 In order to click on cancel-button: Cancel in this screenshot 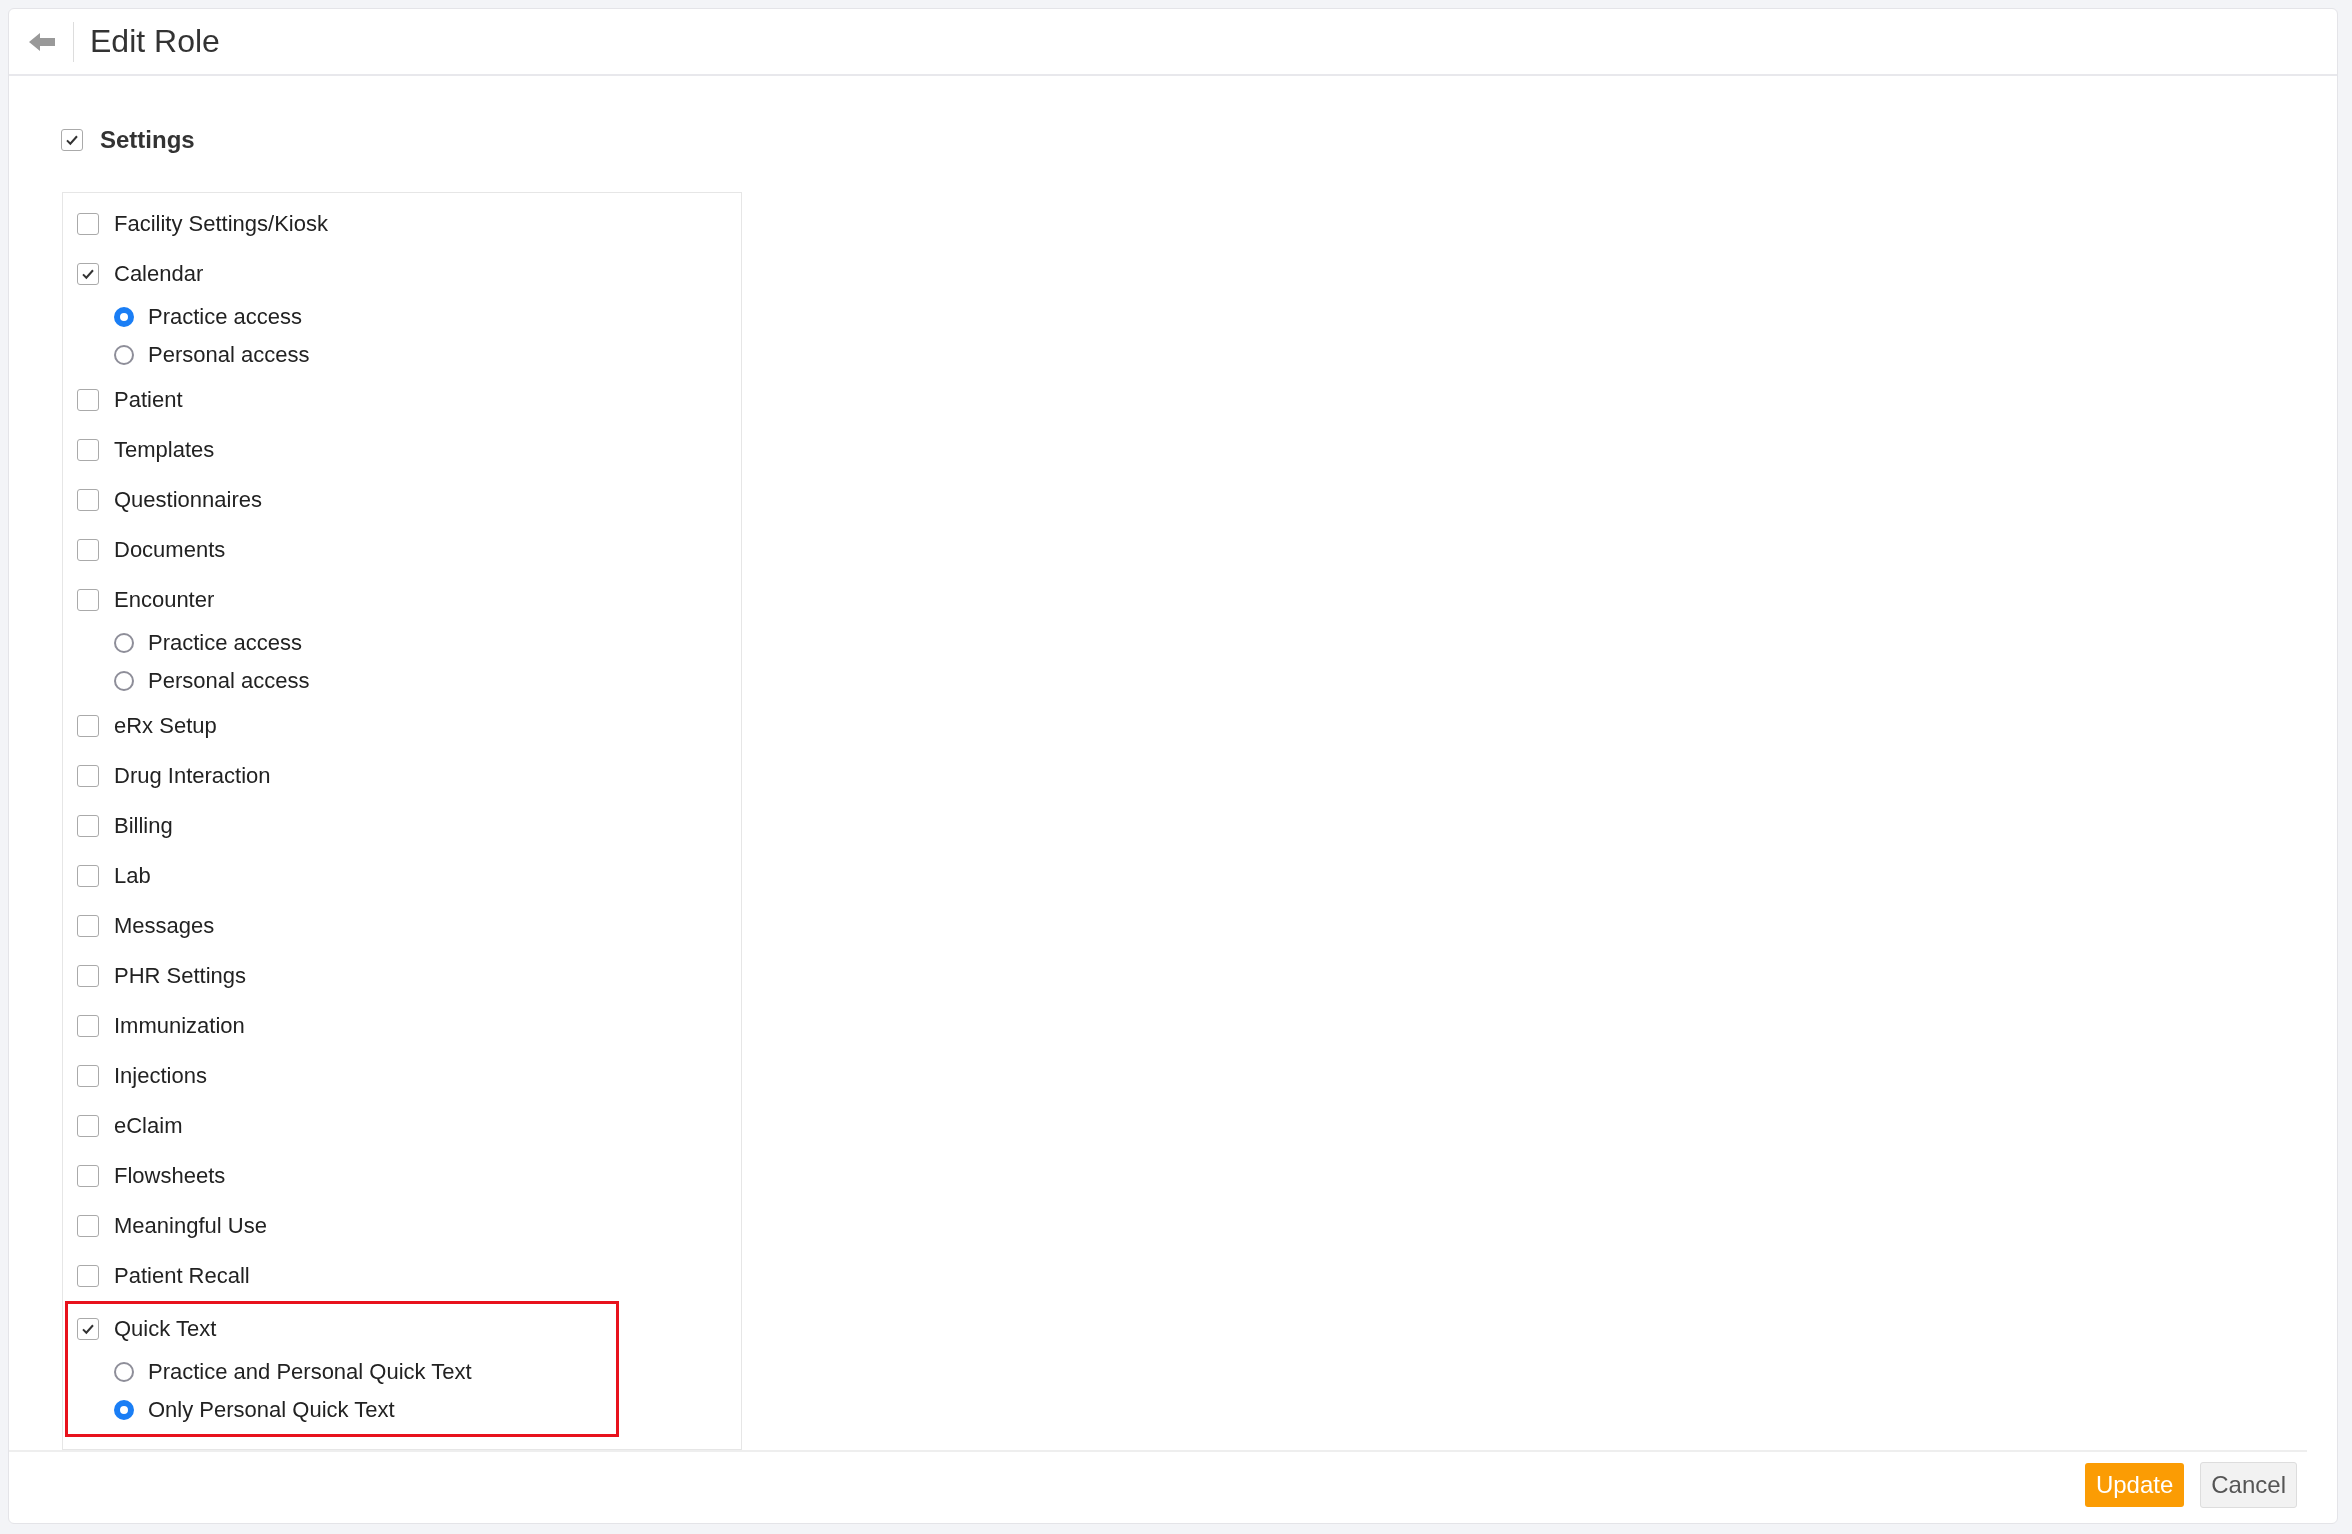, I will do `click(2248, 1484)`.